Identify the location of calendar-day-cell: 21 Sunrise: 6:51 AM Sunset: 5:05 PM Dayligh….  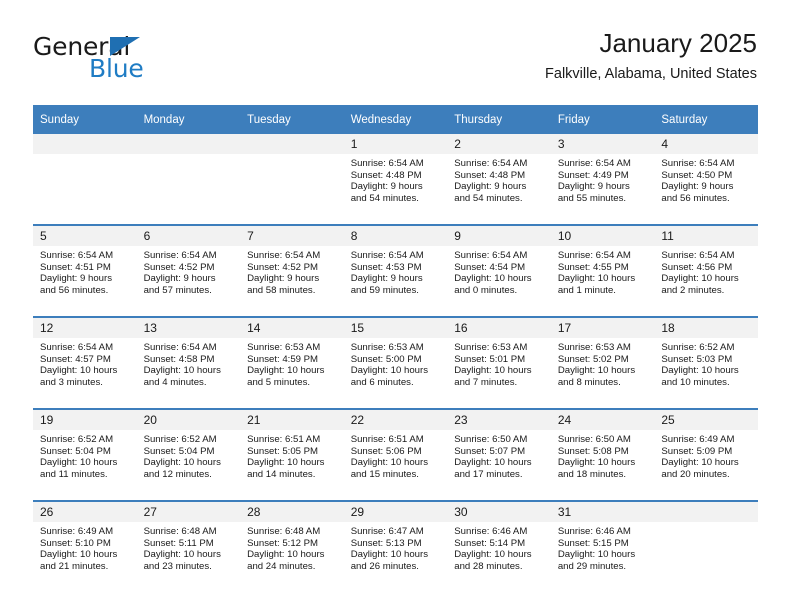
(292, 454).